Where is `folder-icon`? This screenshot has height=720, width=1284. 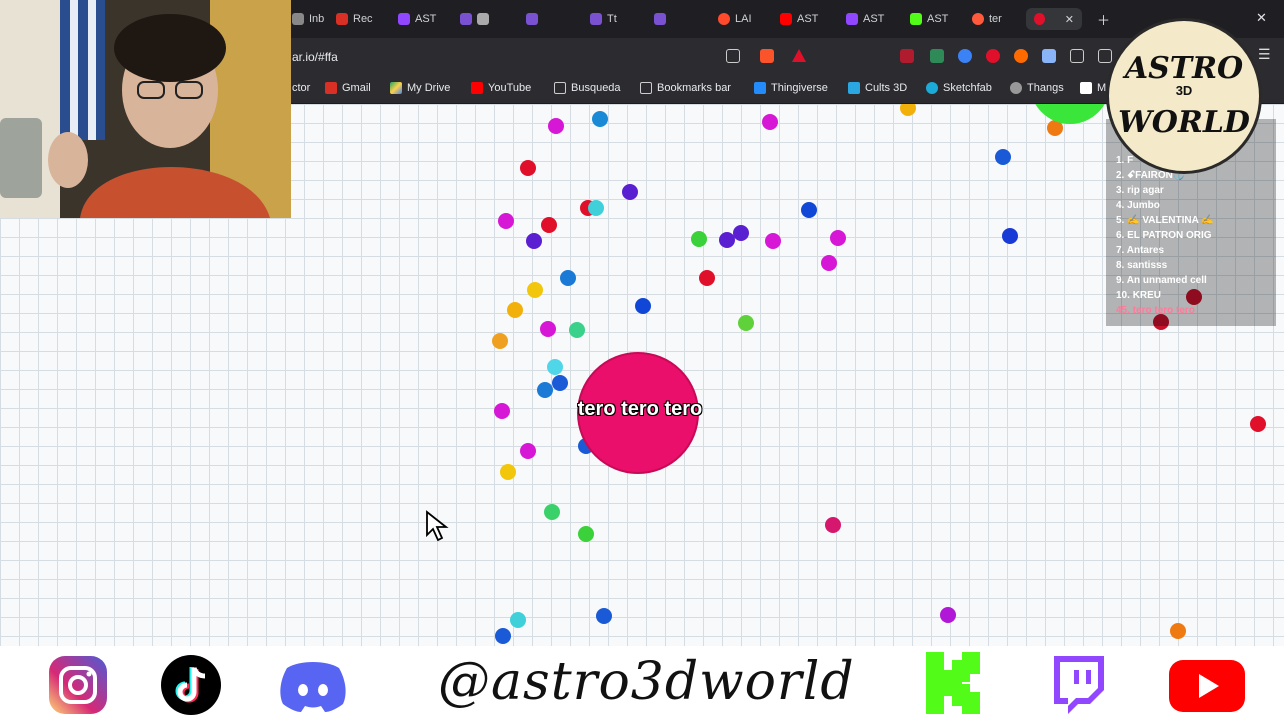
folder-icon is located at coordinates (560, 88).